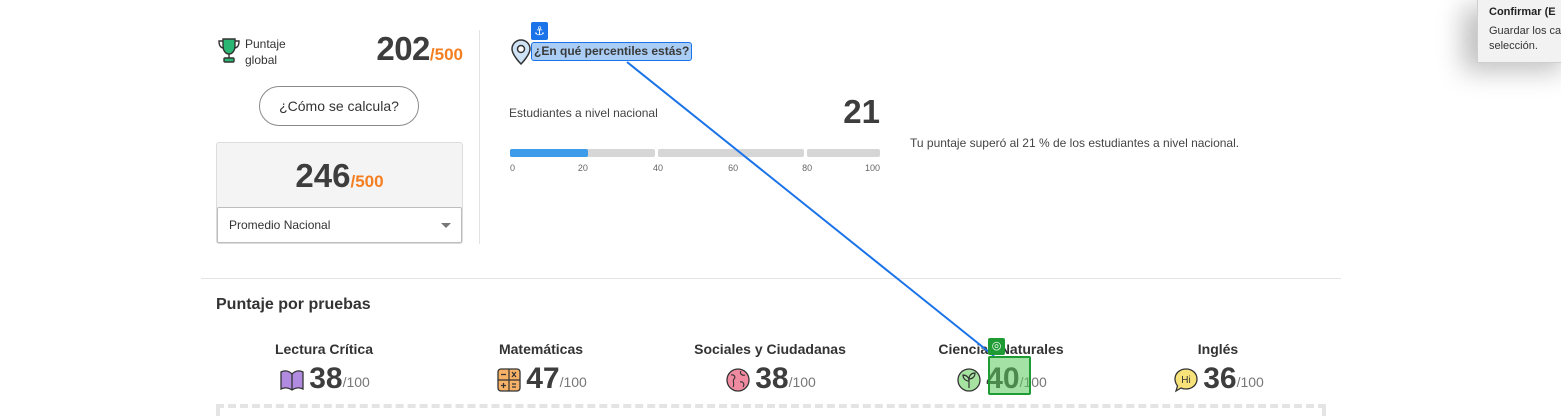 The height and width of the screenshot is (416, 1561). Describe the element at coordinates (1525, 39) in the screenshot. I see `tooltip-body: Guardar los ca selección.` at that location.